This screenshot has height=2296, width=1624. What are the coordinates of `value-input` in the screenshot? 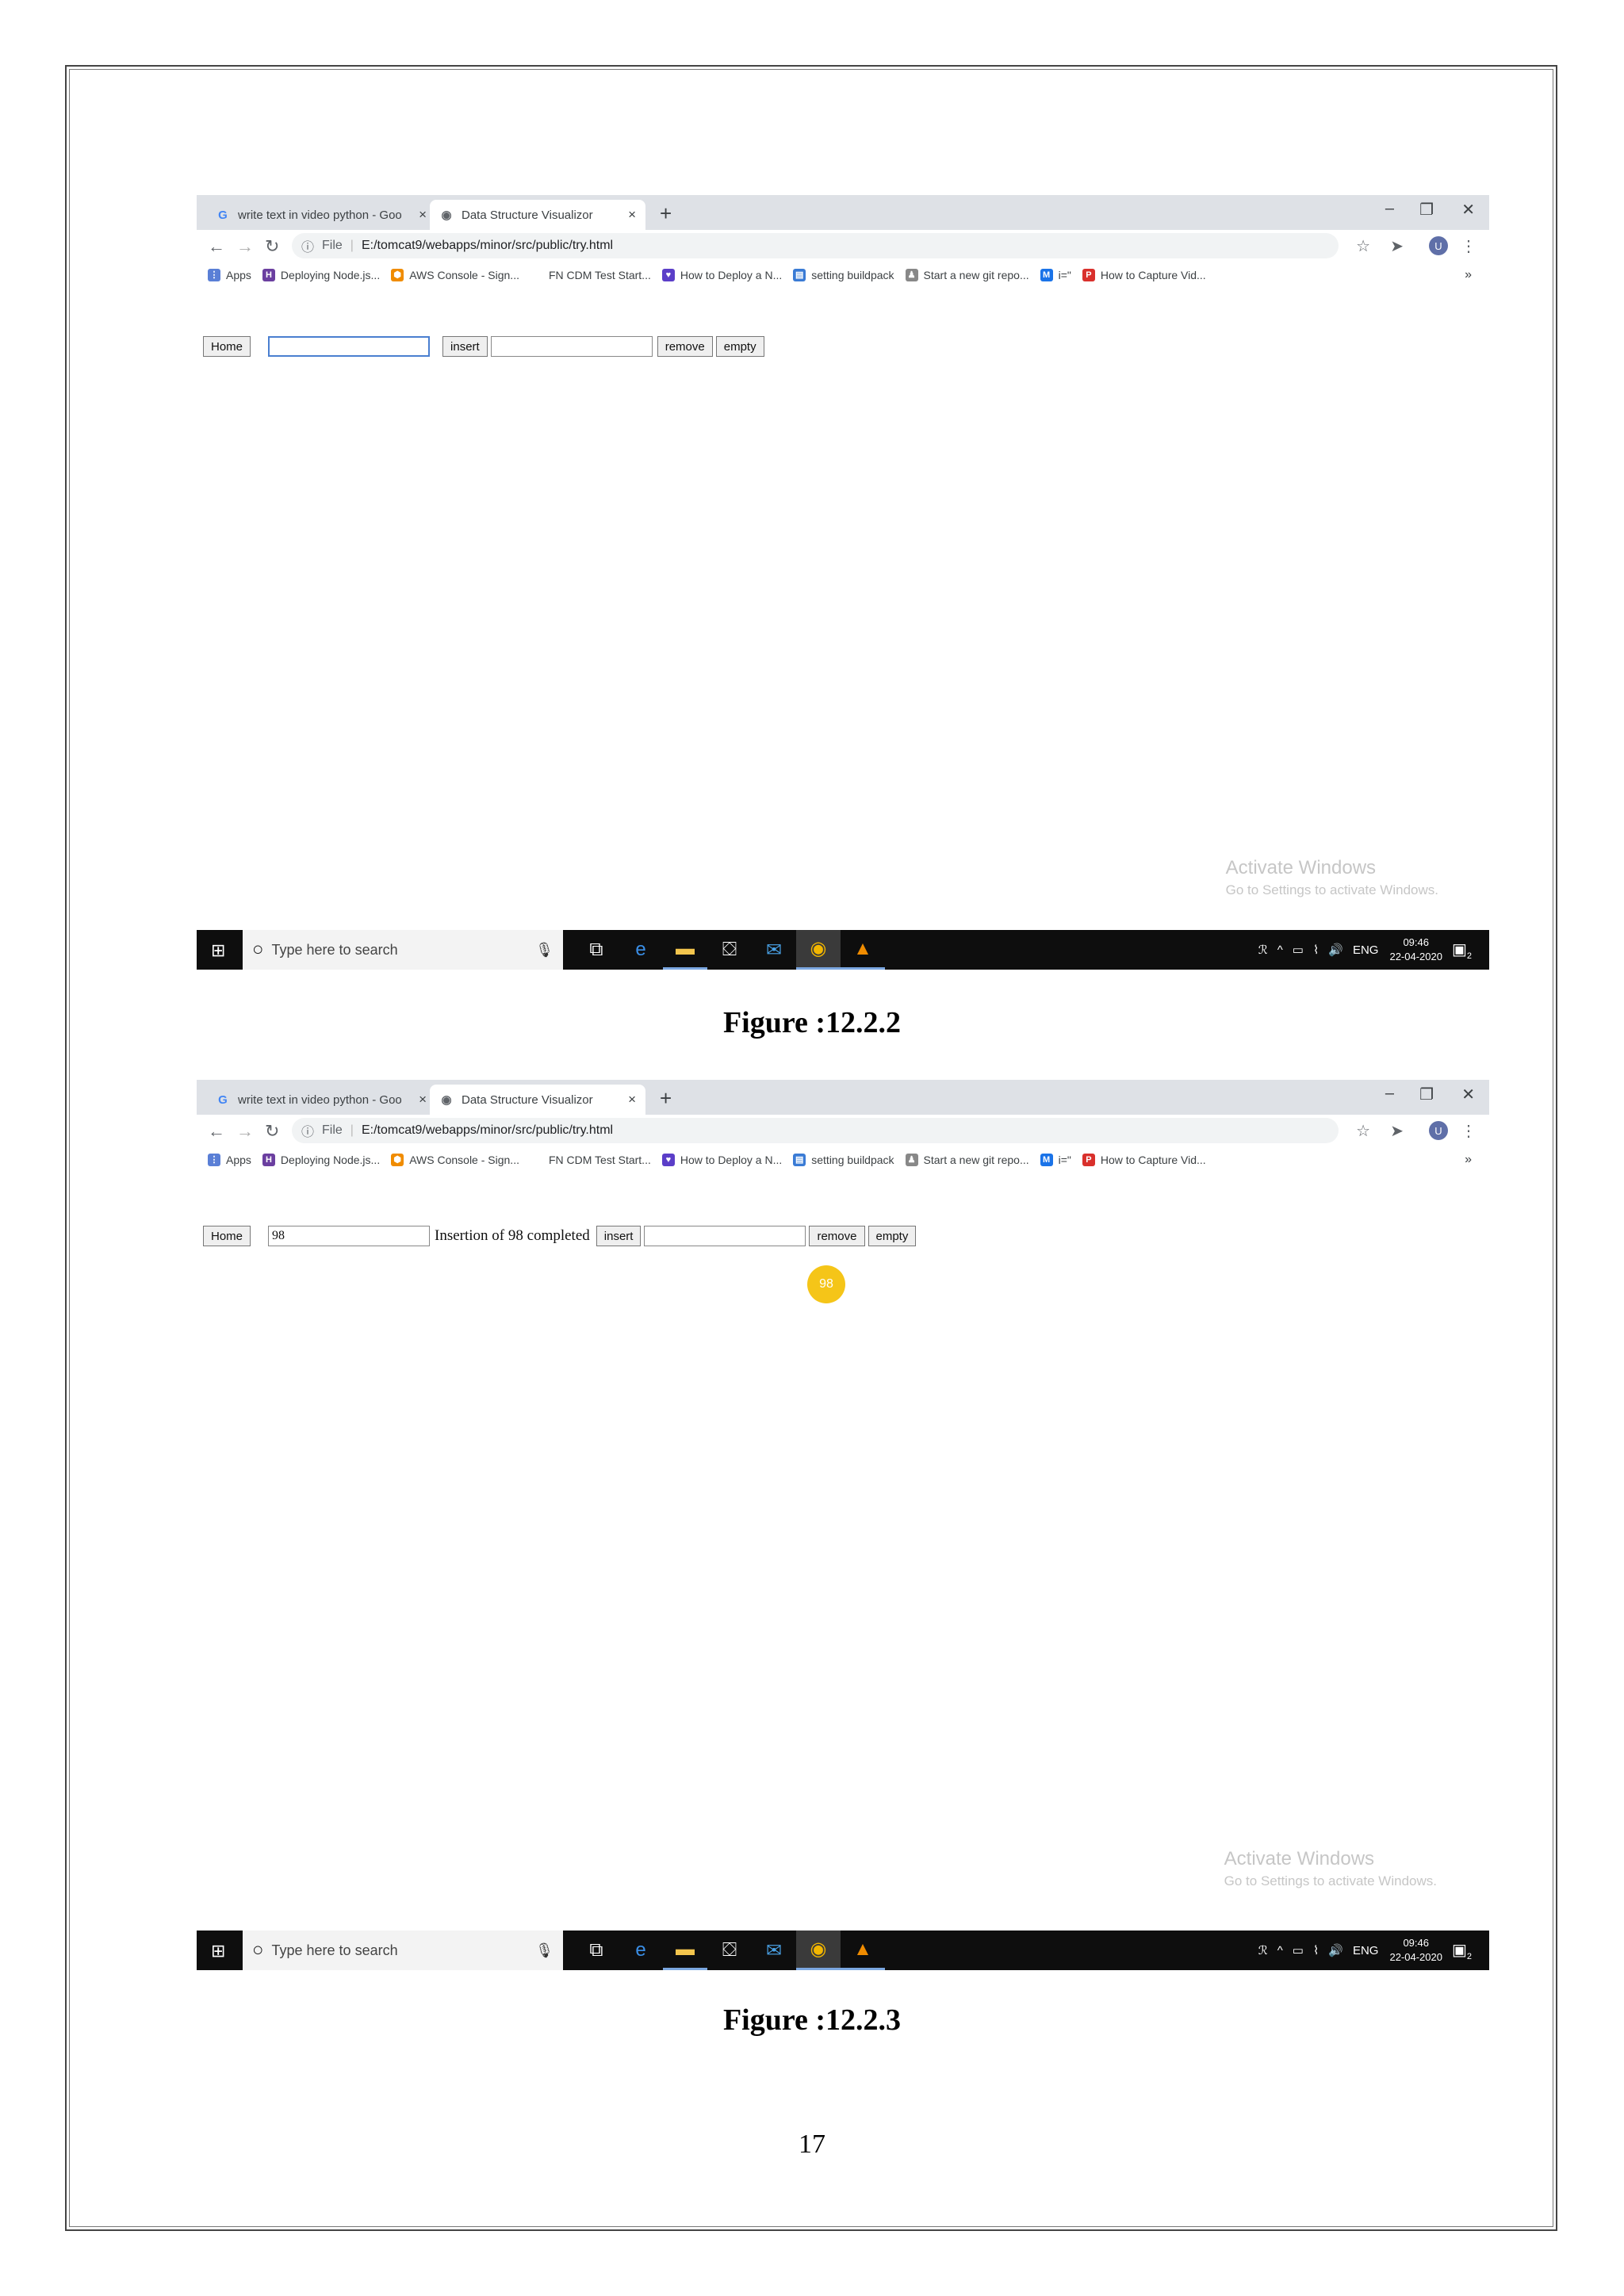 It's located at (349, 346).